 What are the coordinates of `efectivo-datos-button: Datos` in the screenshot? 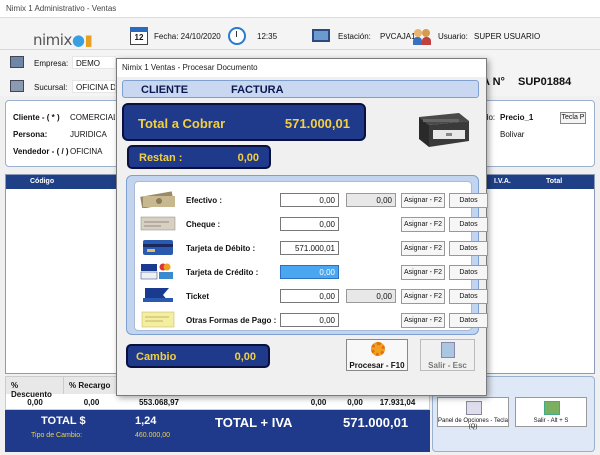 It's located at (468, 200).